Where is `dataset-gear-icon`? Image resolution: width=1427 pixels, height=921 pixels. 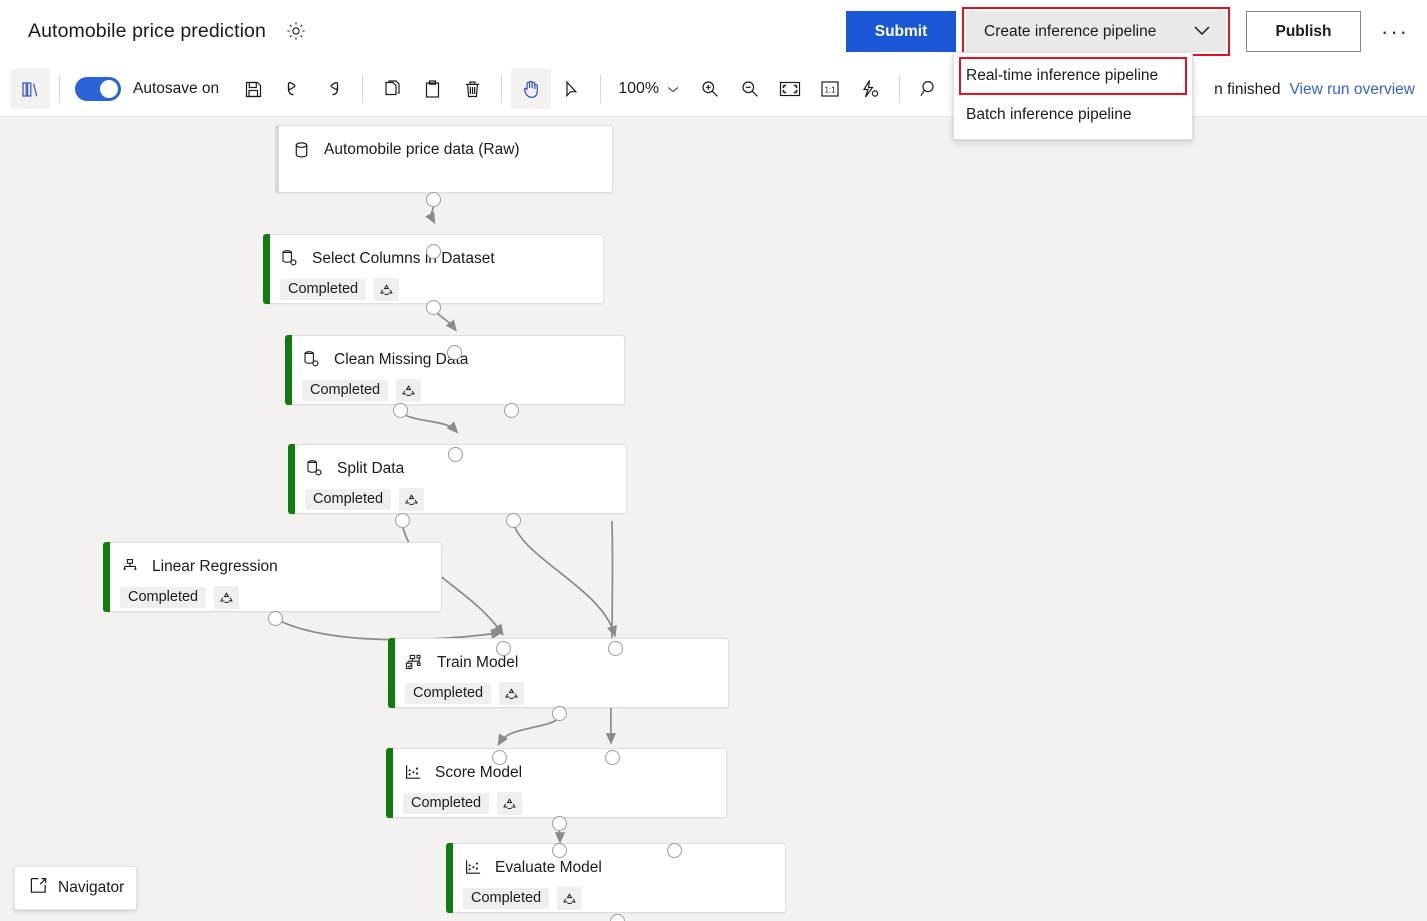 dataset-gear-icon is located at coordinates (311, 359).